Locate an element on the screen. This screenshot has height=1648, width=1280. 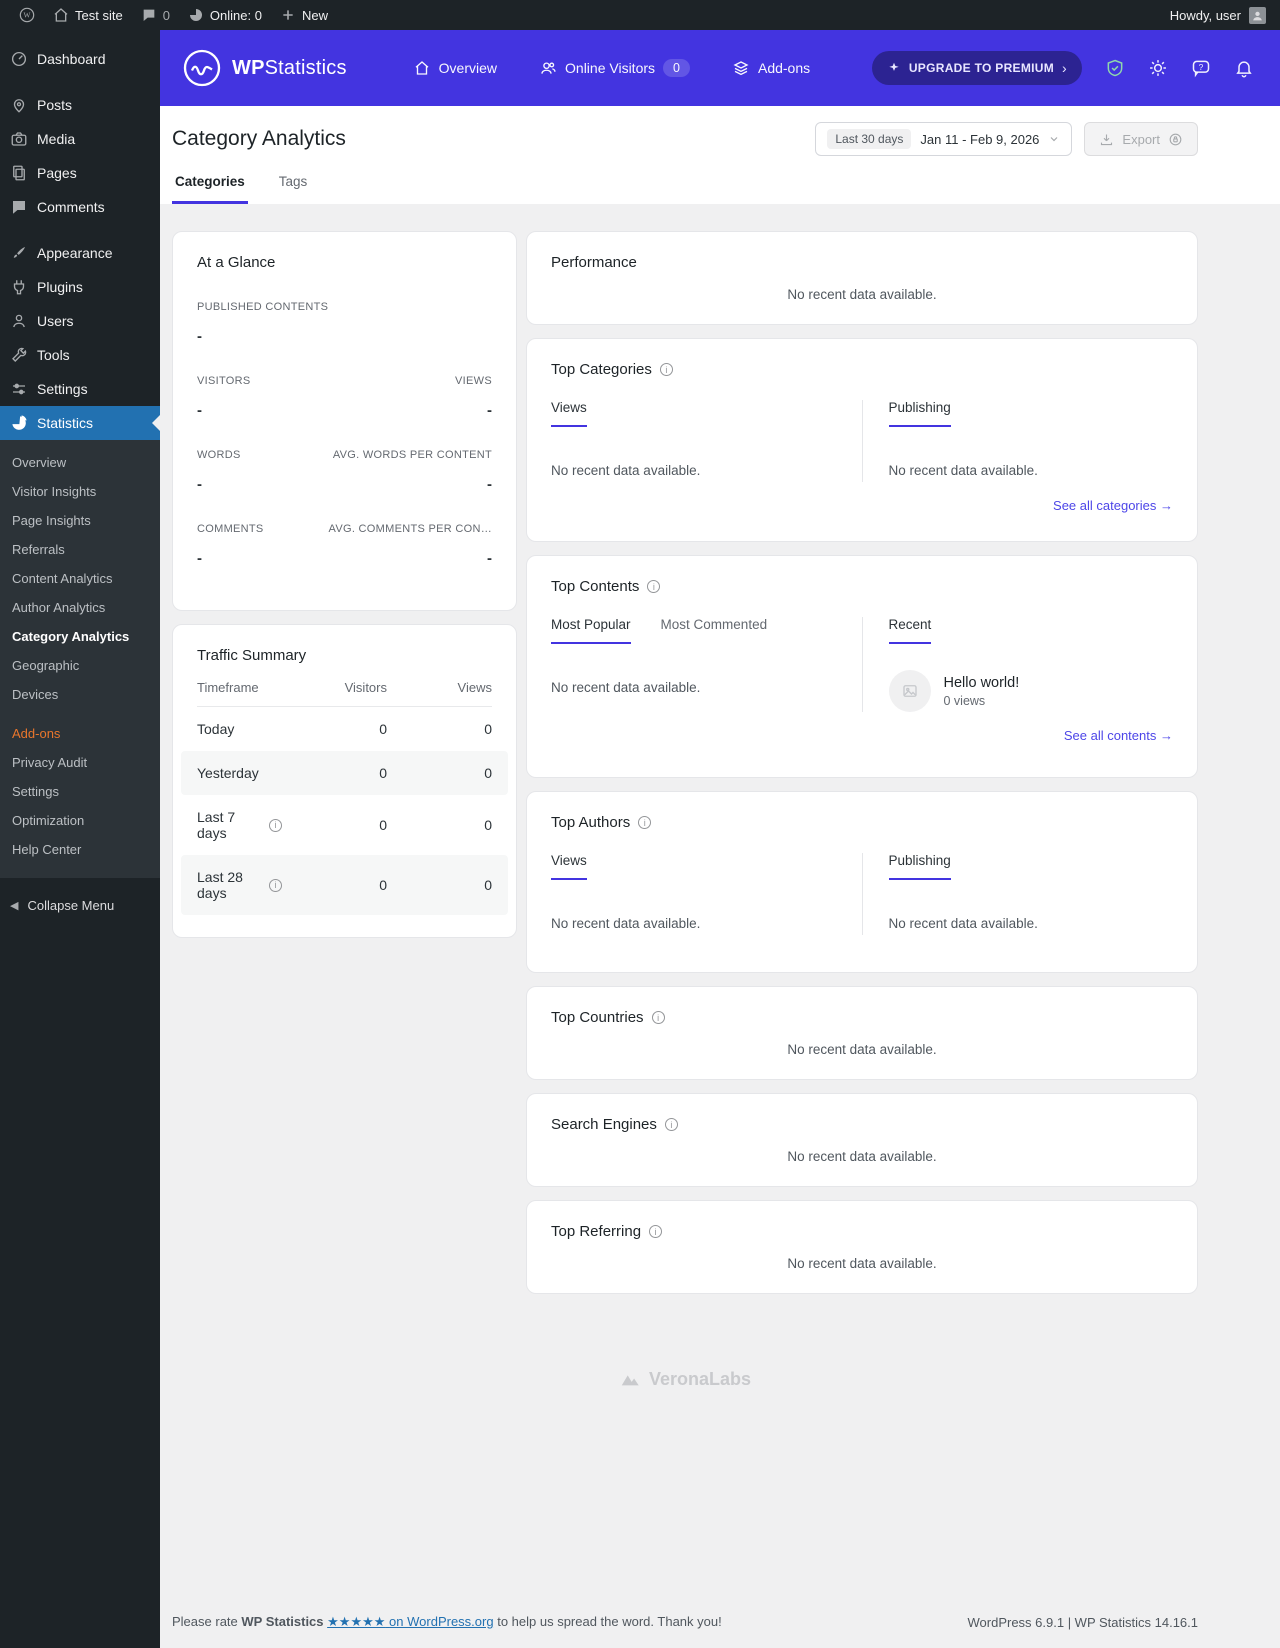
submenu-item: Settings is located at coordinates (80, 791).